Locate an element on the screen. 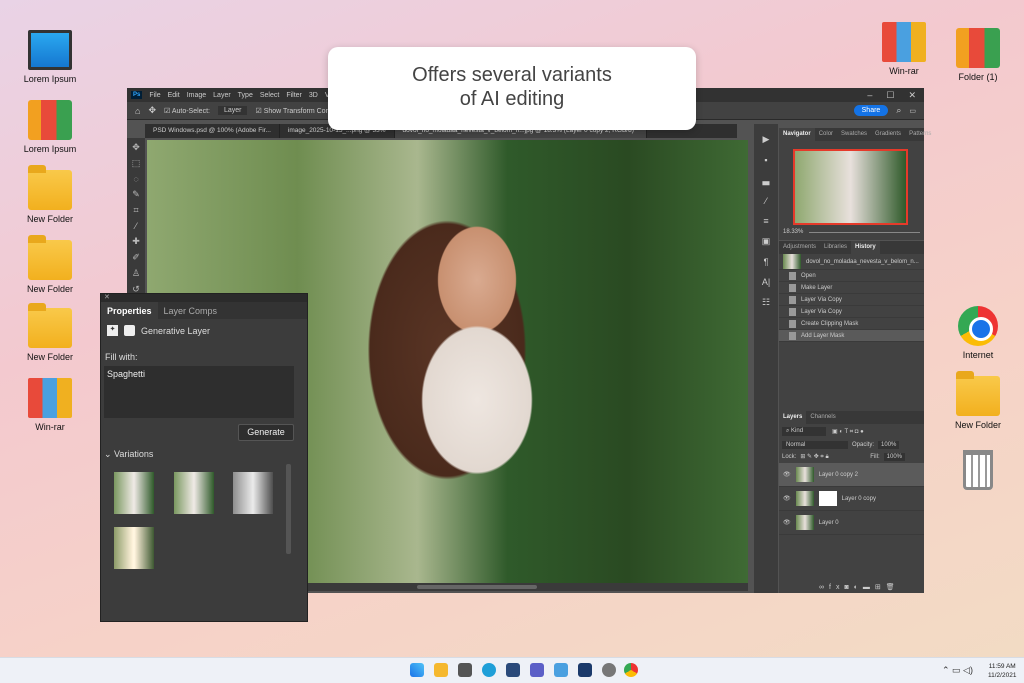 This screenshot has width=1024, height=683. opacity-input: 100% is located at coordinates (889, 445).